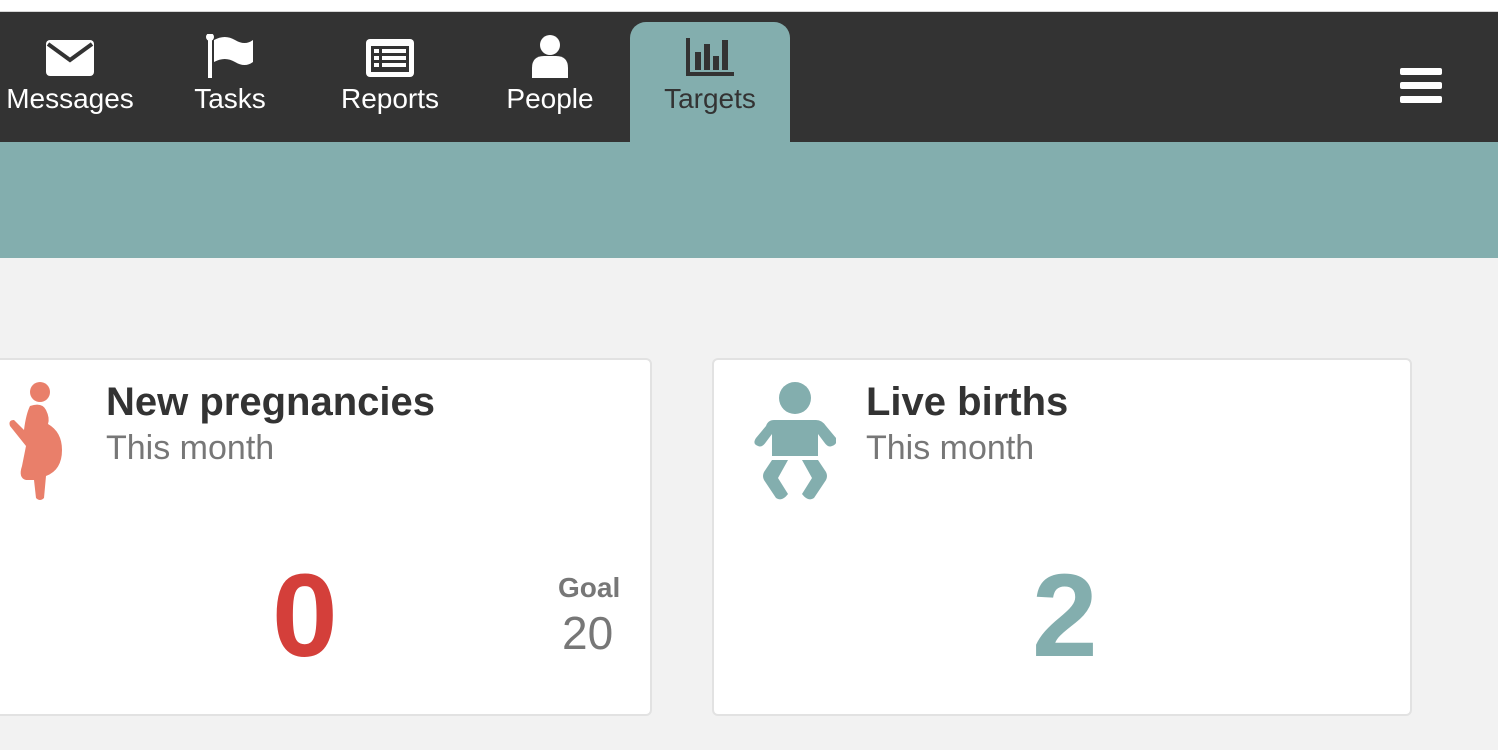 This screenshot has height=750, width=1498. Describe the element at coordinates (390, 98) in the screenshot. I see `tab-reports-label: Reports` at that location.